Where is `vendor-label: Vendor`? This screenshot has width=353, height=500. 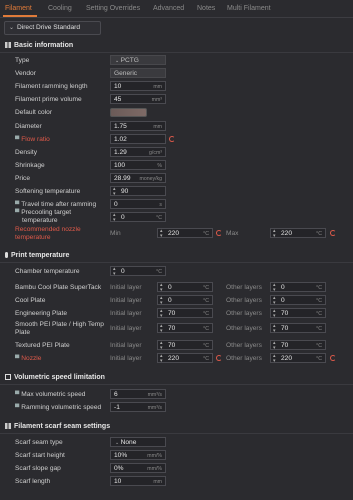 vendor-label: Vendor is located at coordinates (25, 73).